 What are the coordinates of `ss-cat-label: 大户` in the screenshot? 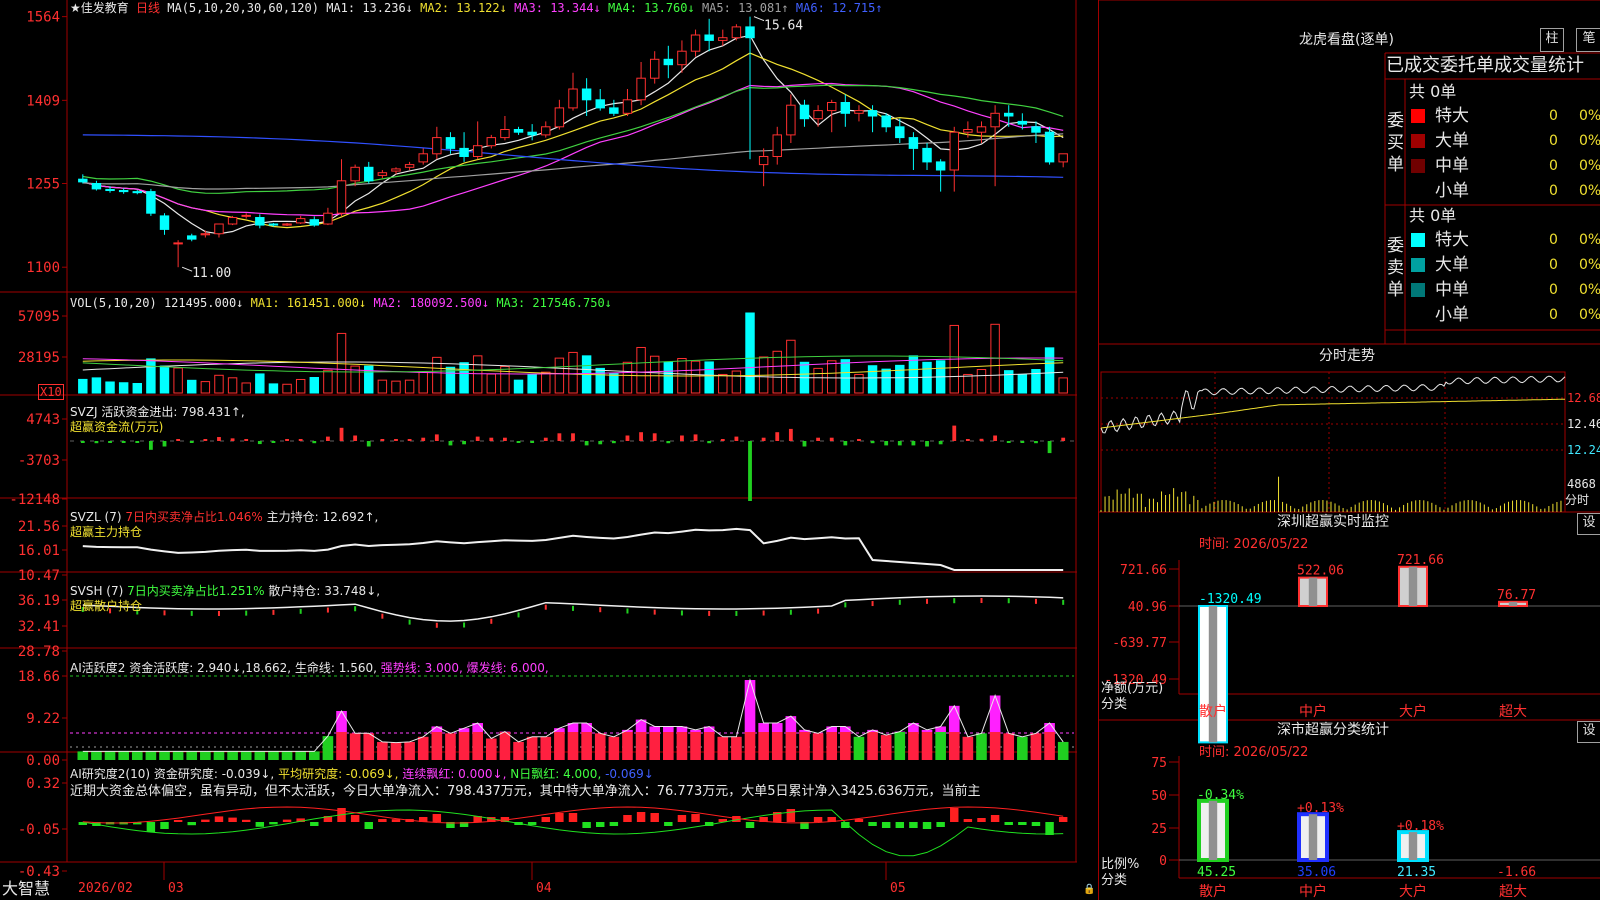 It's located at (1413, 891).